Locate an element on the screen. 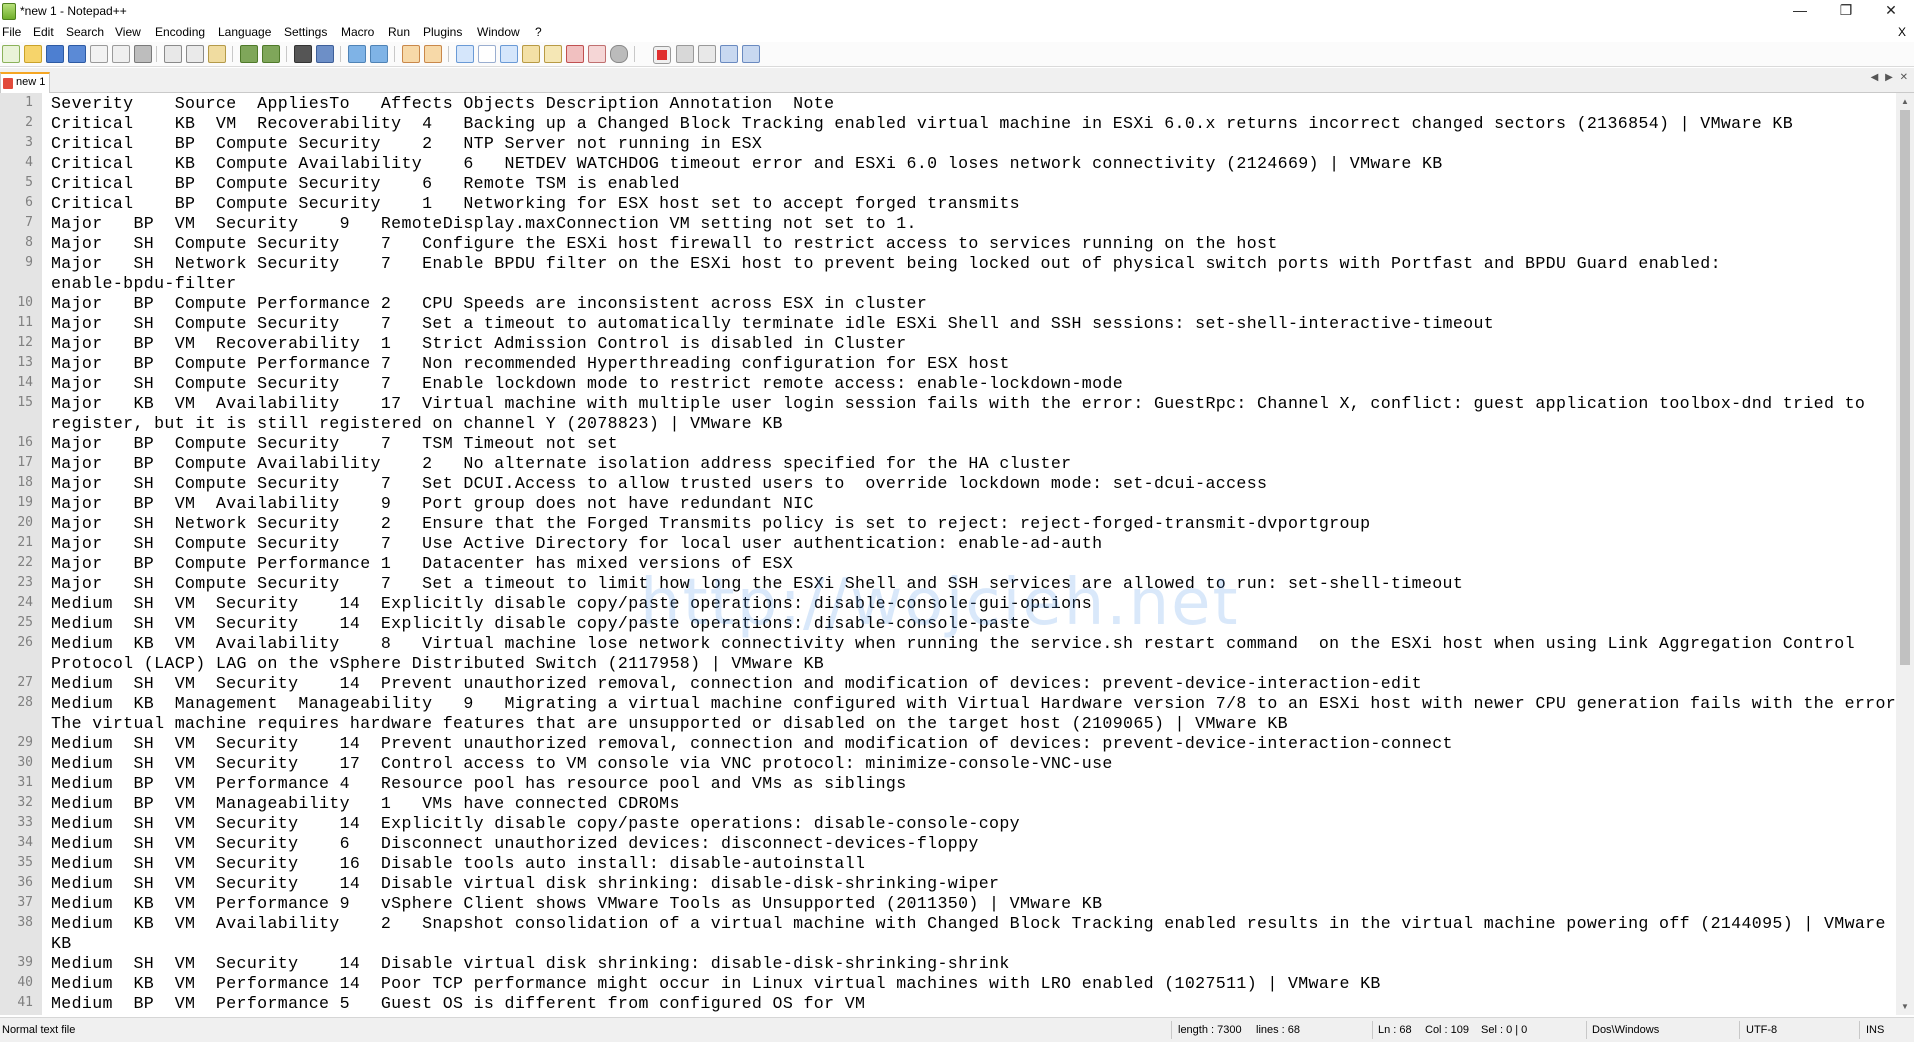 The height and width of the screenshot is (1042, 1914). menu-edit: Edit is located at coordinates (43, 32).